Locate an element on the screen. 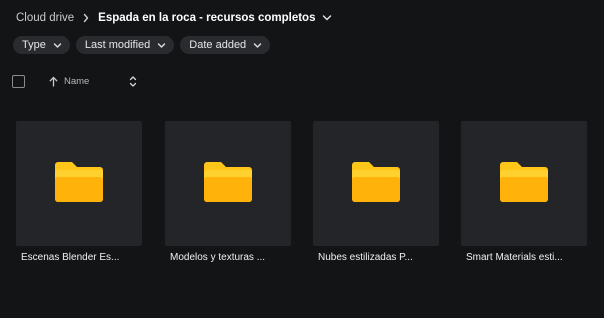 This screenshot has height=318, width=604. breadcrumb-current-folder: Espada en la roca - recursos completos is located at coordinates (206, 18).